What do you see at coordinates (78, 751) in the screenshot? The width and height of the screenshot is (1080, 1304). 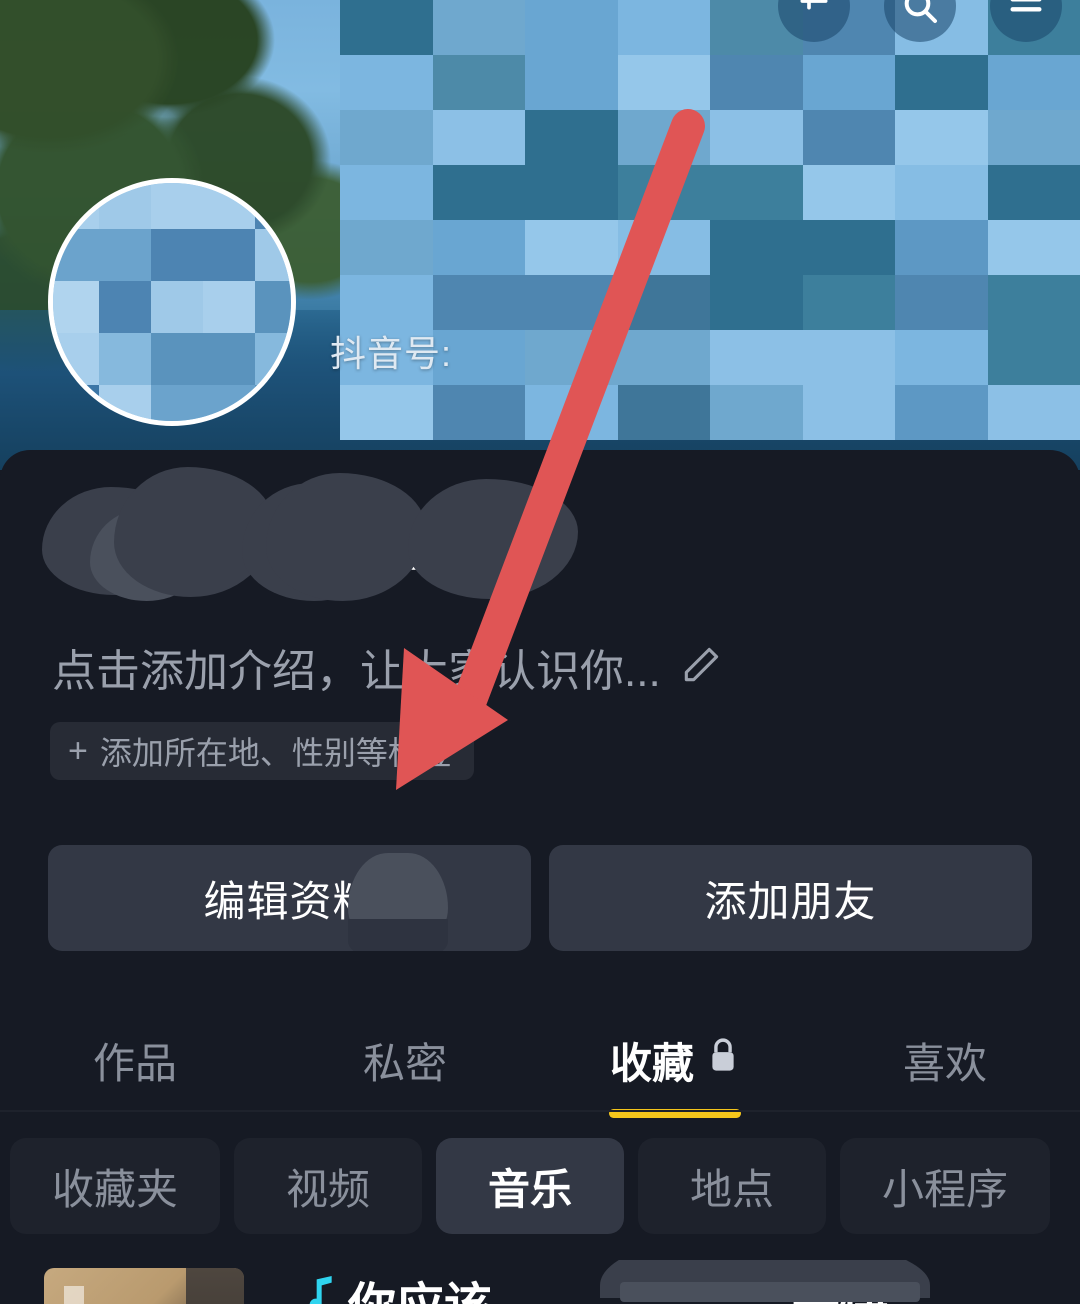 I see `plus-icon: +` at bounding box center [78, 751].